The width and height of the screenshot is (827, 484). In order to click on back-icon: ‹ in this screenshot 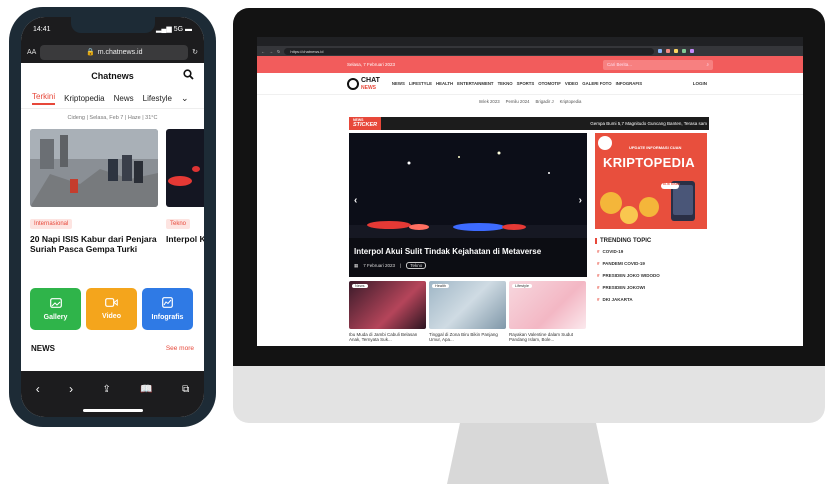, I will do `click(38, 389)`.